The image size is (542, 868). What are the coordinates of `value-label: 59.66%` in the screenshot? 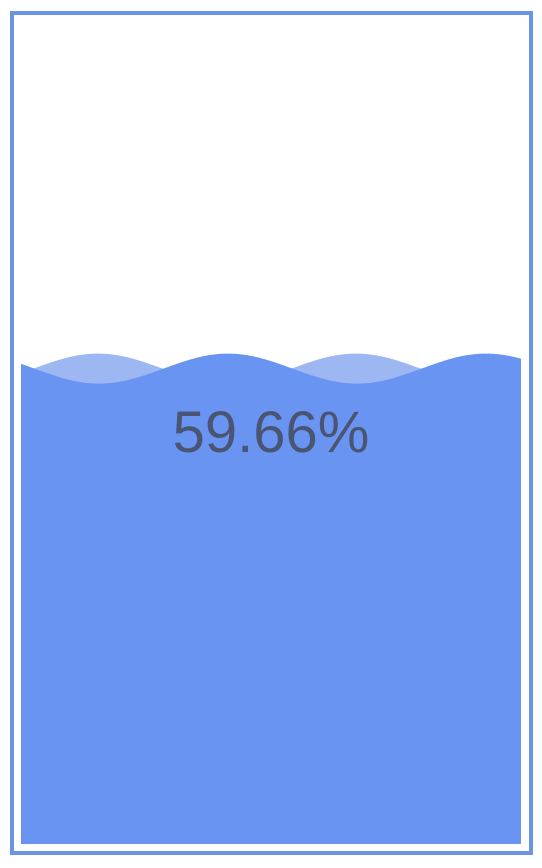 It's located at (271, 432).